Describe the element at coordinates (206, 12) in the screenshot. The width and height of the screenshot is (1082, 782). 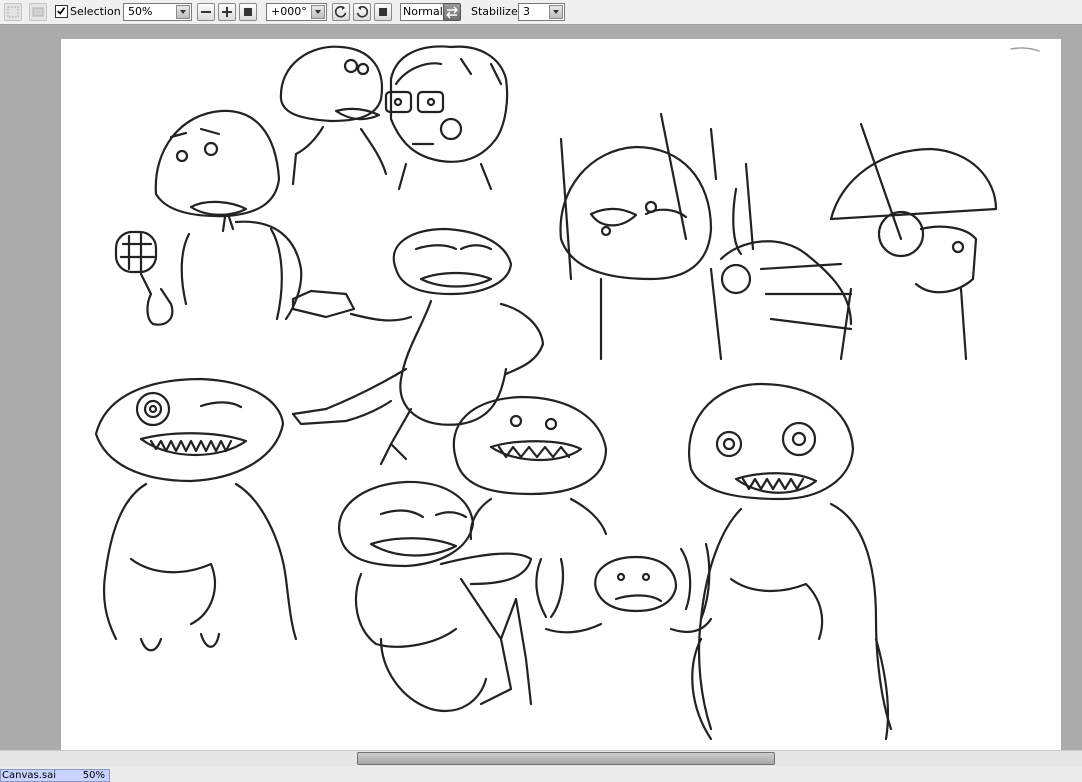
I see `zoom-out-icon` at that location.